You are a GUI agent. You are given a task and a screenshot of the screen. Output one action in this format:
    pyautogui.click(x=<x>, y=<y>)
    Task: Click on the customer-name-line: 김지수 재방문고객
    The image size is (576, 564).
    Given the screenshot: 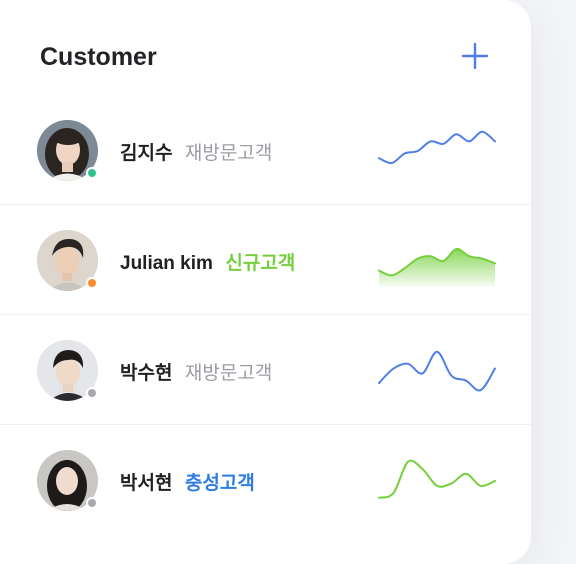 What is the action you would take?
    pyautogui.click(x=196, y=151)
    